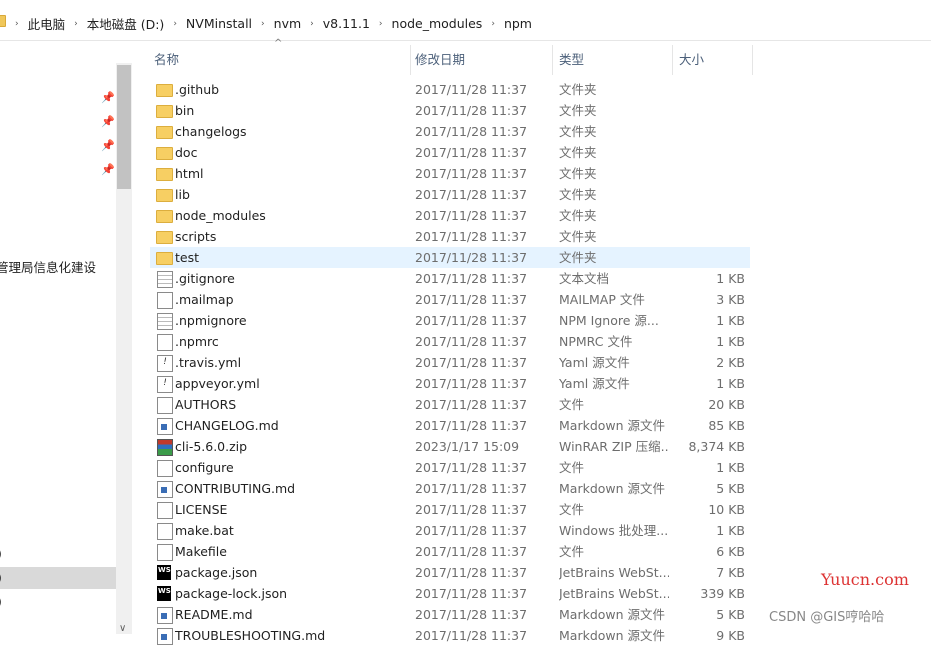 The width and height of the screenshot is (931, 646). What do you see at coordinates (220, 215) in the screenshot?
I see `file-name: node_modules` at bounding box center [220, 215].